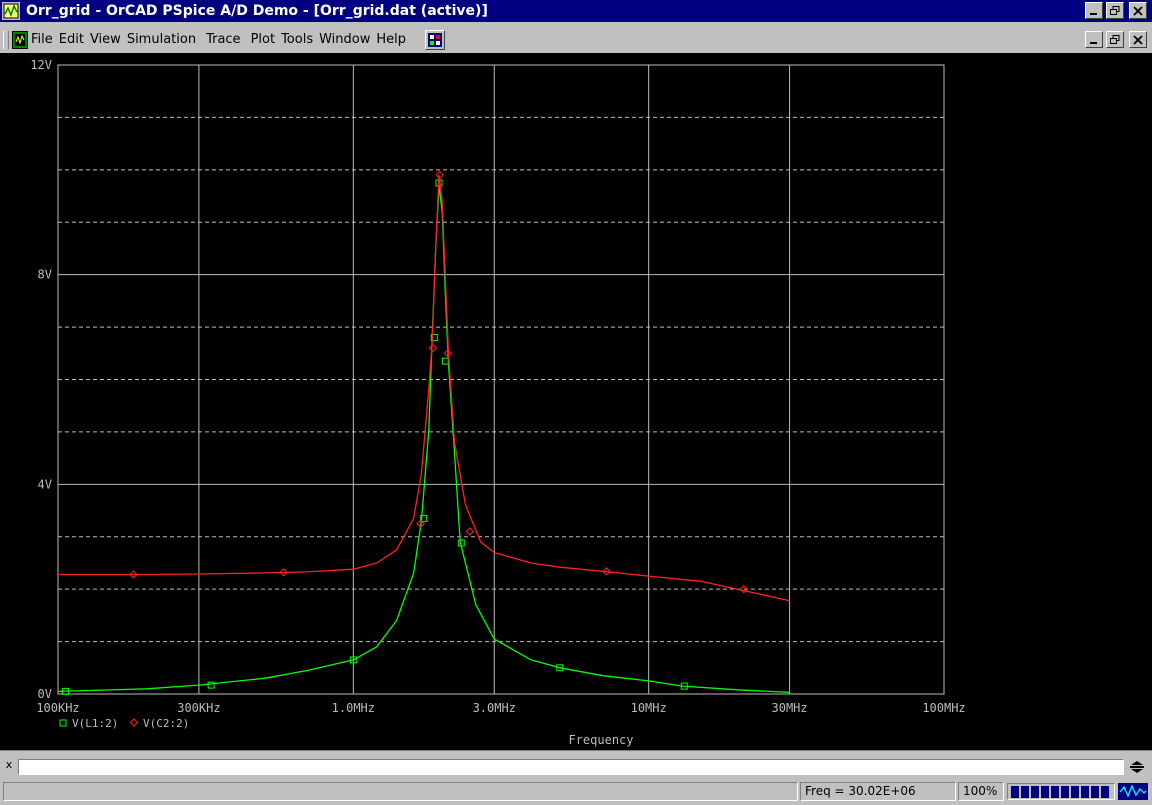  What do you see at coordinates (445, 361) in the screenshot?
I see `series-marker-square` at bounding box center [445, 361].